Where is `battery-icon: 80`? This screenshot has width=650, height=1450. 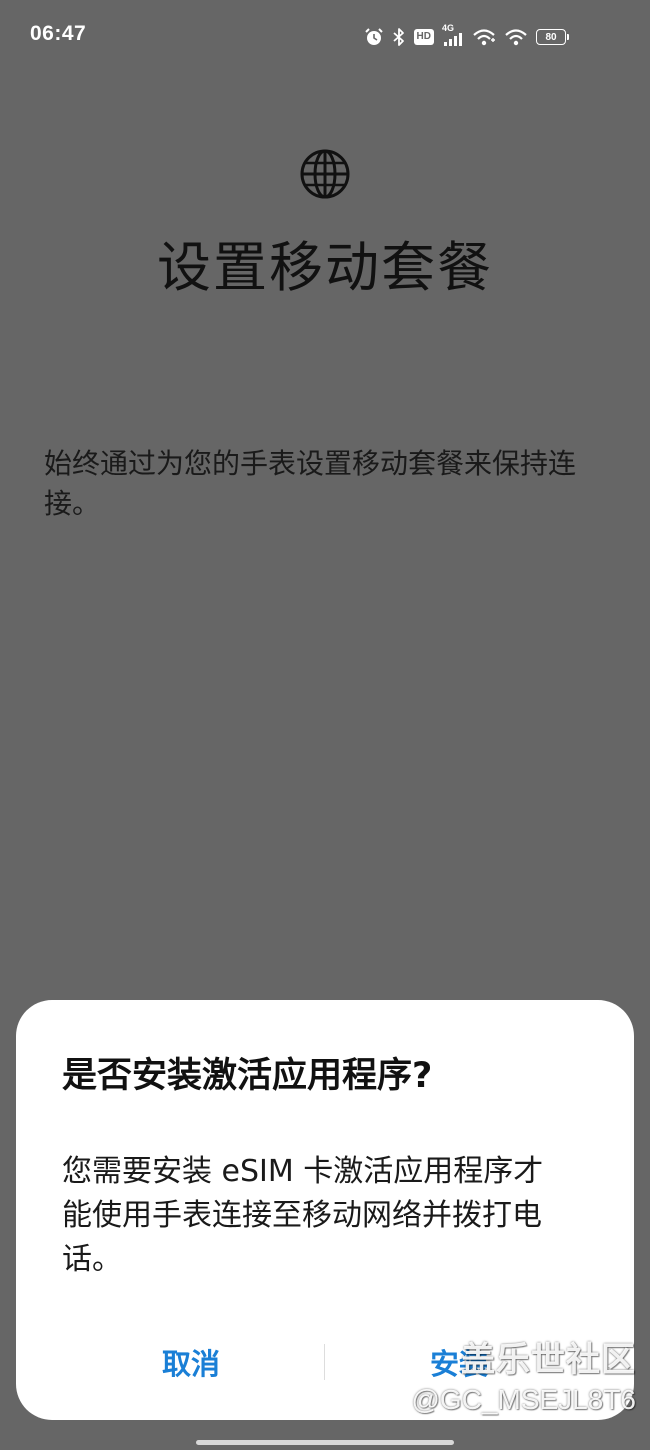
battery-icon: 80 is located at coordinates (552, 37).